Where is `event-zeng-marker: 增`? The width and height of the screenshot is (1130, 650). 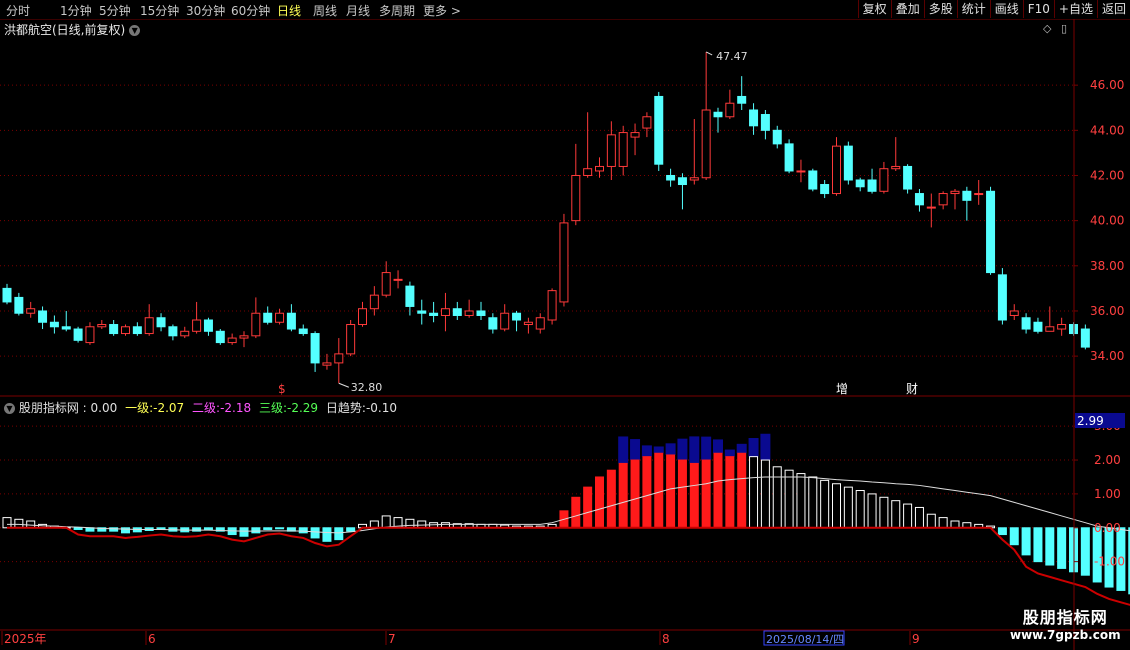 event-zeng-marker: 增 is located at coordinates (842, 389).